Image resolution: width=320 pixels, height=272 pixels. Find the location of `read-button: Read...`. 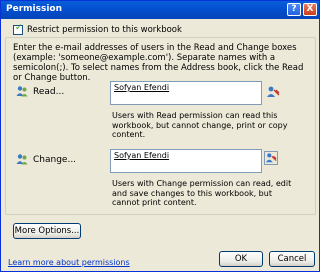

read-button: Read... is located at coordinates (76, 92).